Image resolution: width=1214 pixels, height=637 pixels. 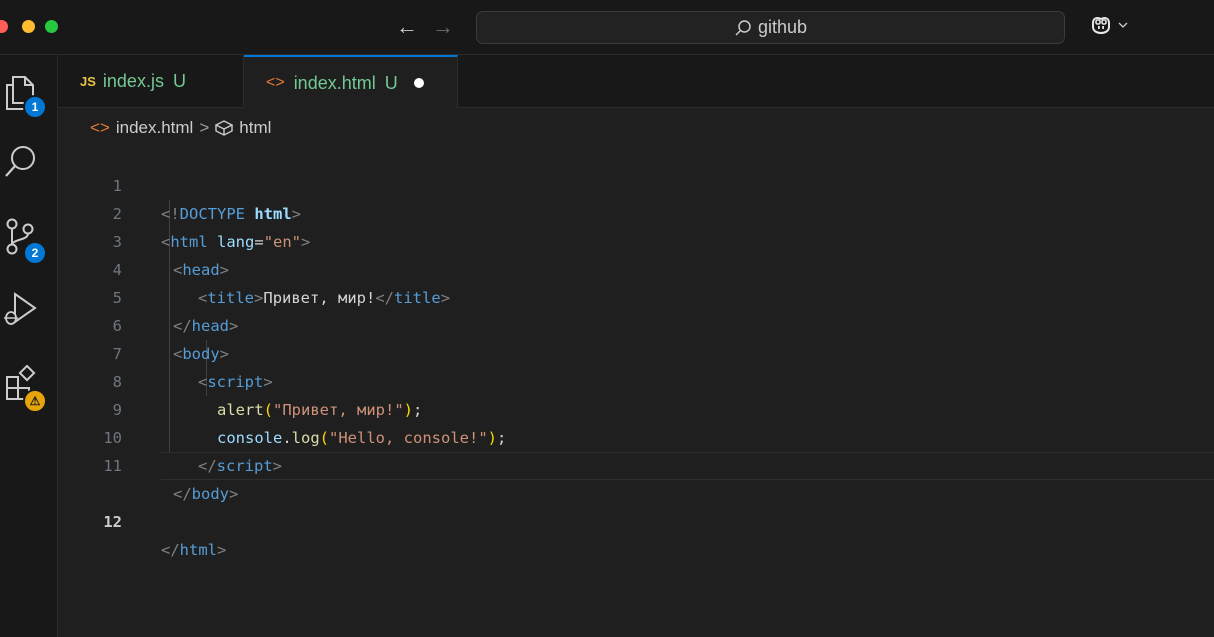 I want to click on tab-index-html: <> index.html U, so click(x=351, y=82).